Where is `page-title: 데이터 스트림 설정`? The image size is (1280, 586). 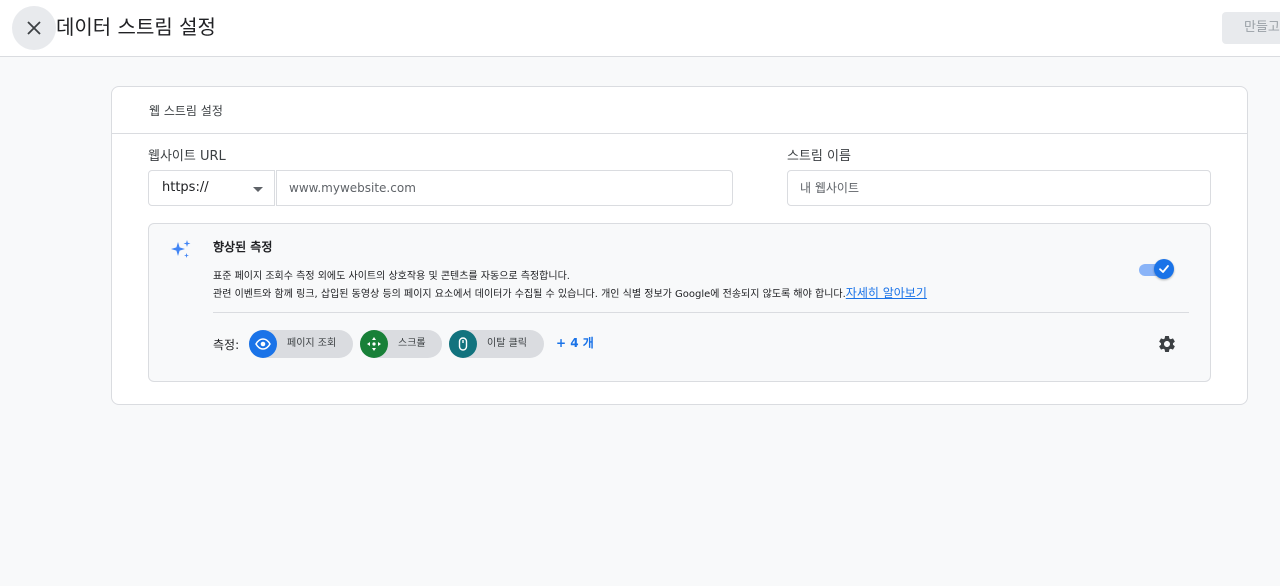
page-title: 데이터 스트림 설정 is located at coordinates (136, 27).